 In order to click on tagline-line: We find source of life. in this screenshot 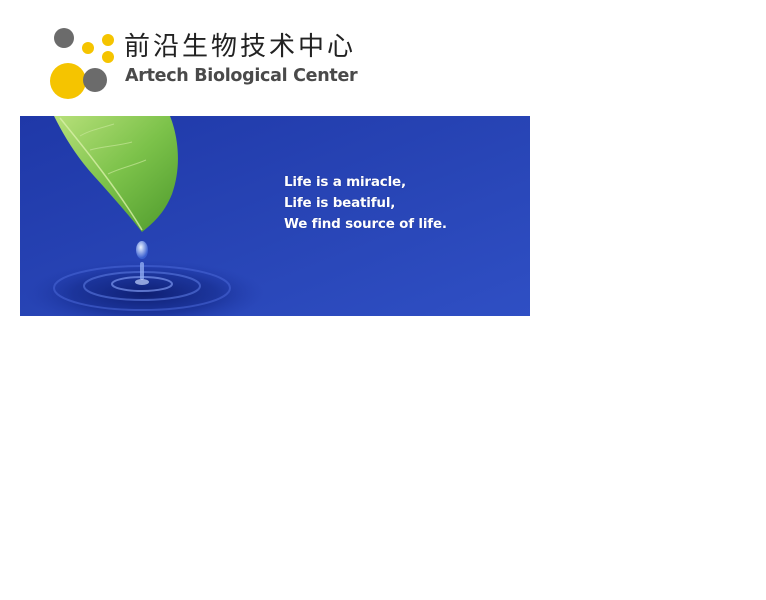, I will do `click(365, 224)`.